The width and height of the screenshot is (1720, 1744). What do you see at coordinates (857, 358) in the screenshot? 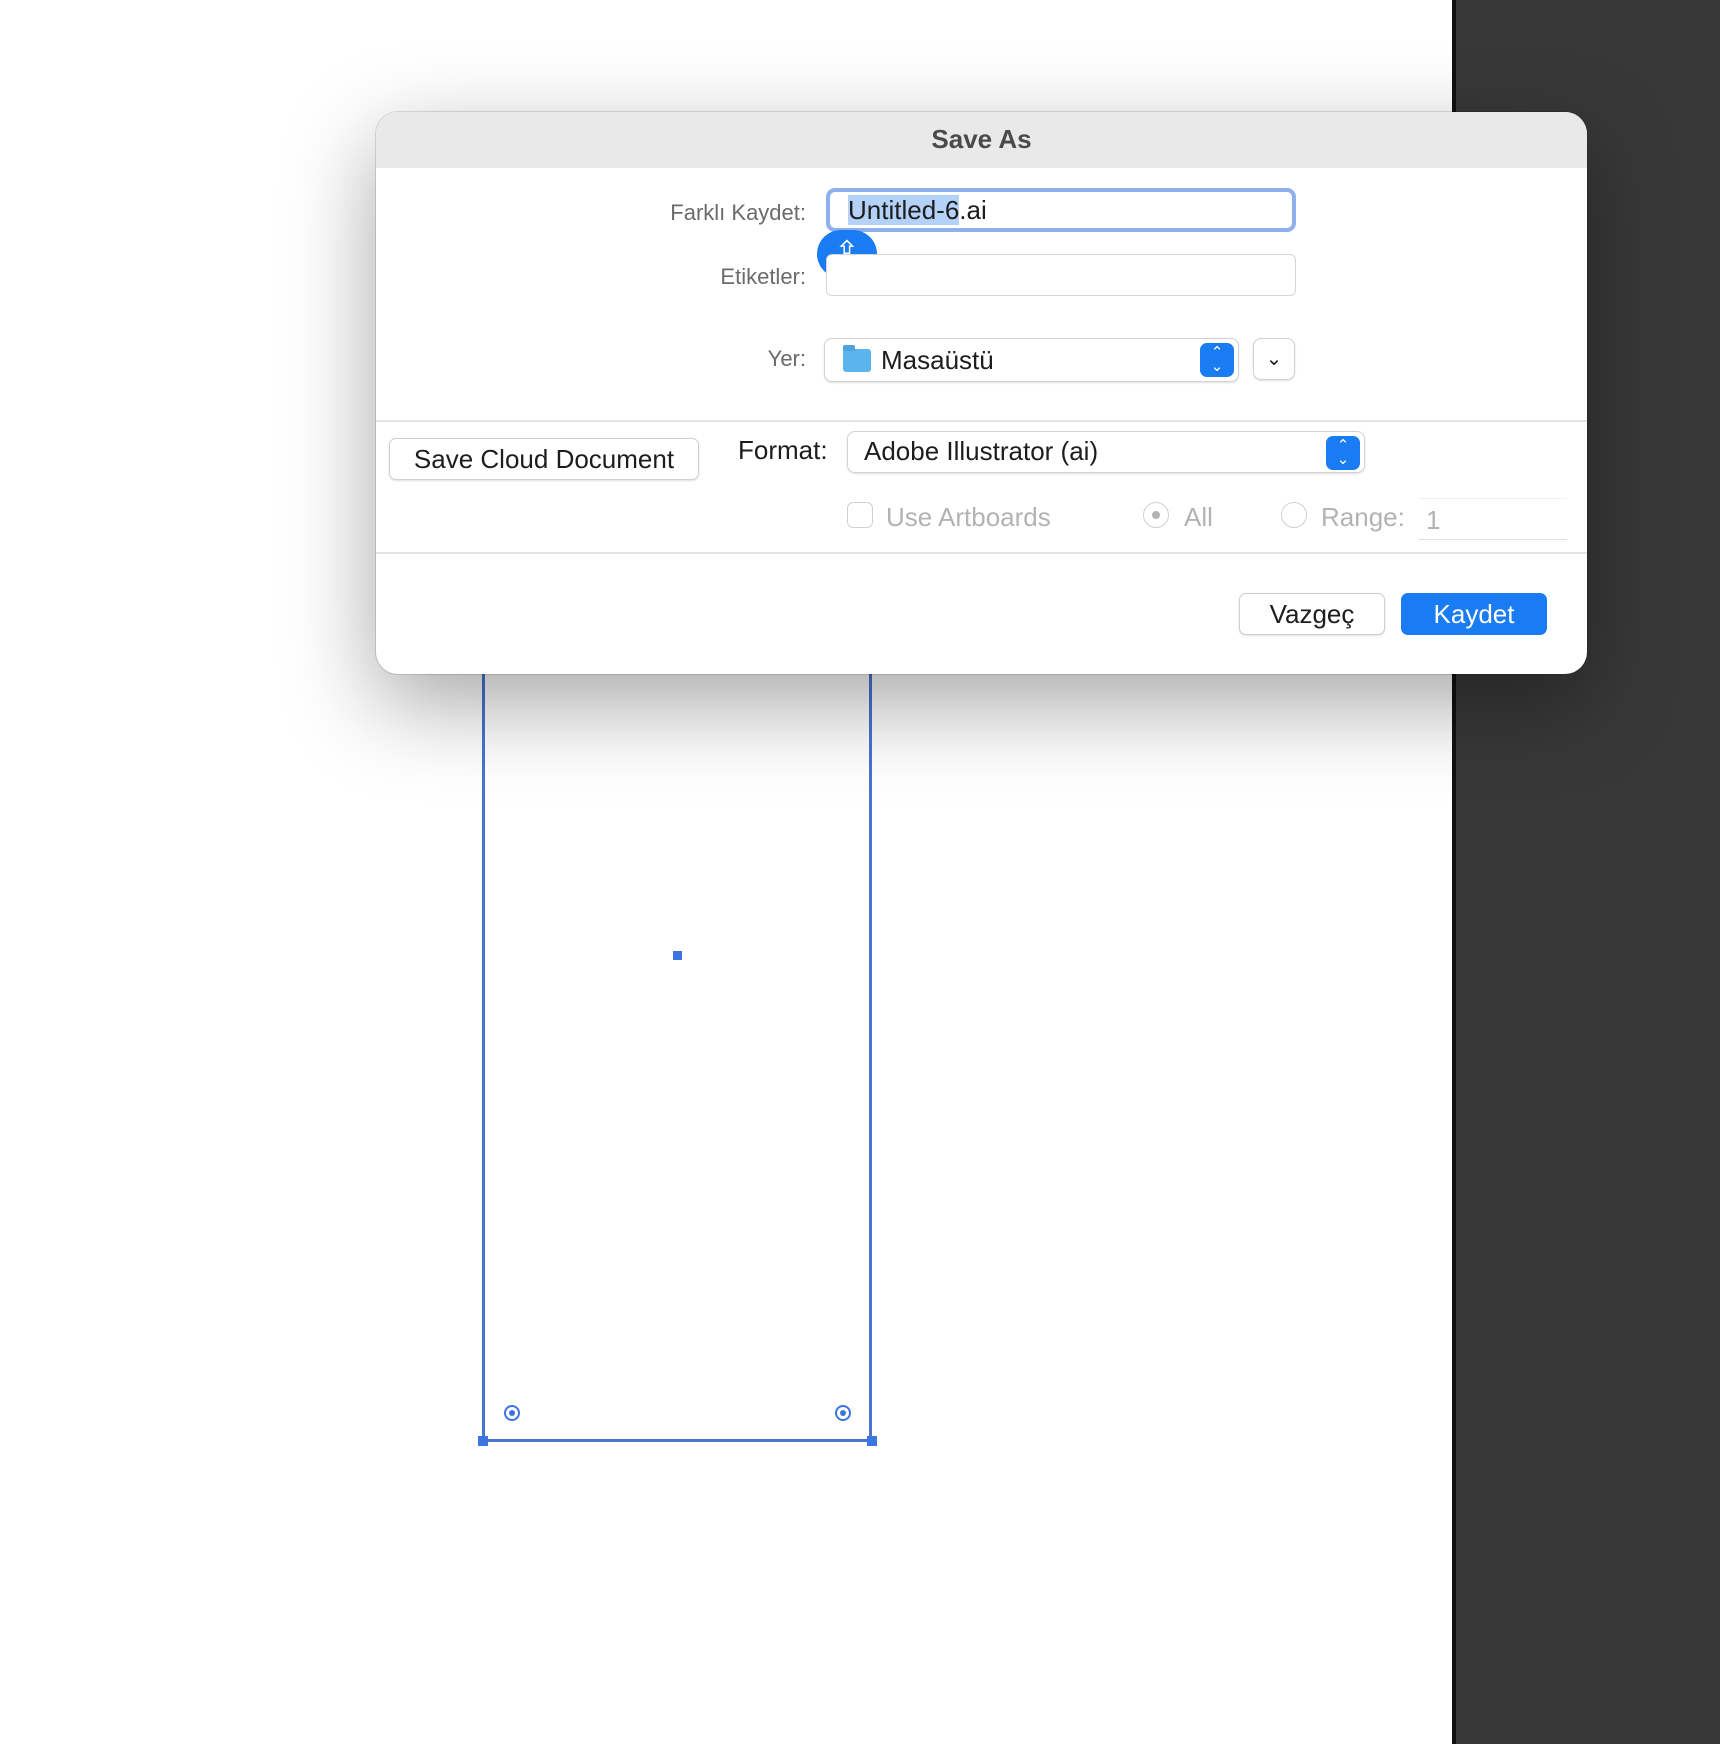
I see `folder-icon` at bounding box center [857, 358].